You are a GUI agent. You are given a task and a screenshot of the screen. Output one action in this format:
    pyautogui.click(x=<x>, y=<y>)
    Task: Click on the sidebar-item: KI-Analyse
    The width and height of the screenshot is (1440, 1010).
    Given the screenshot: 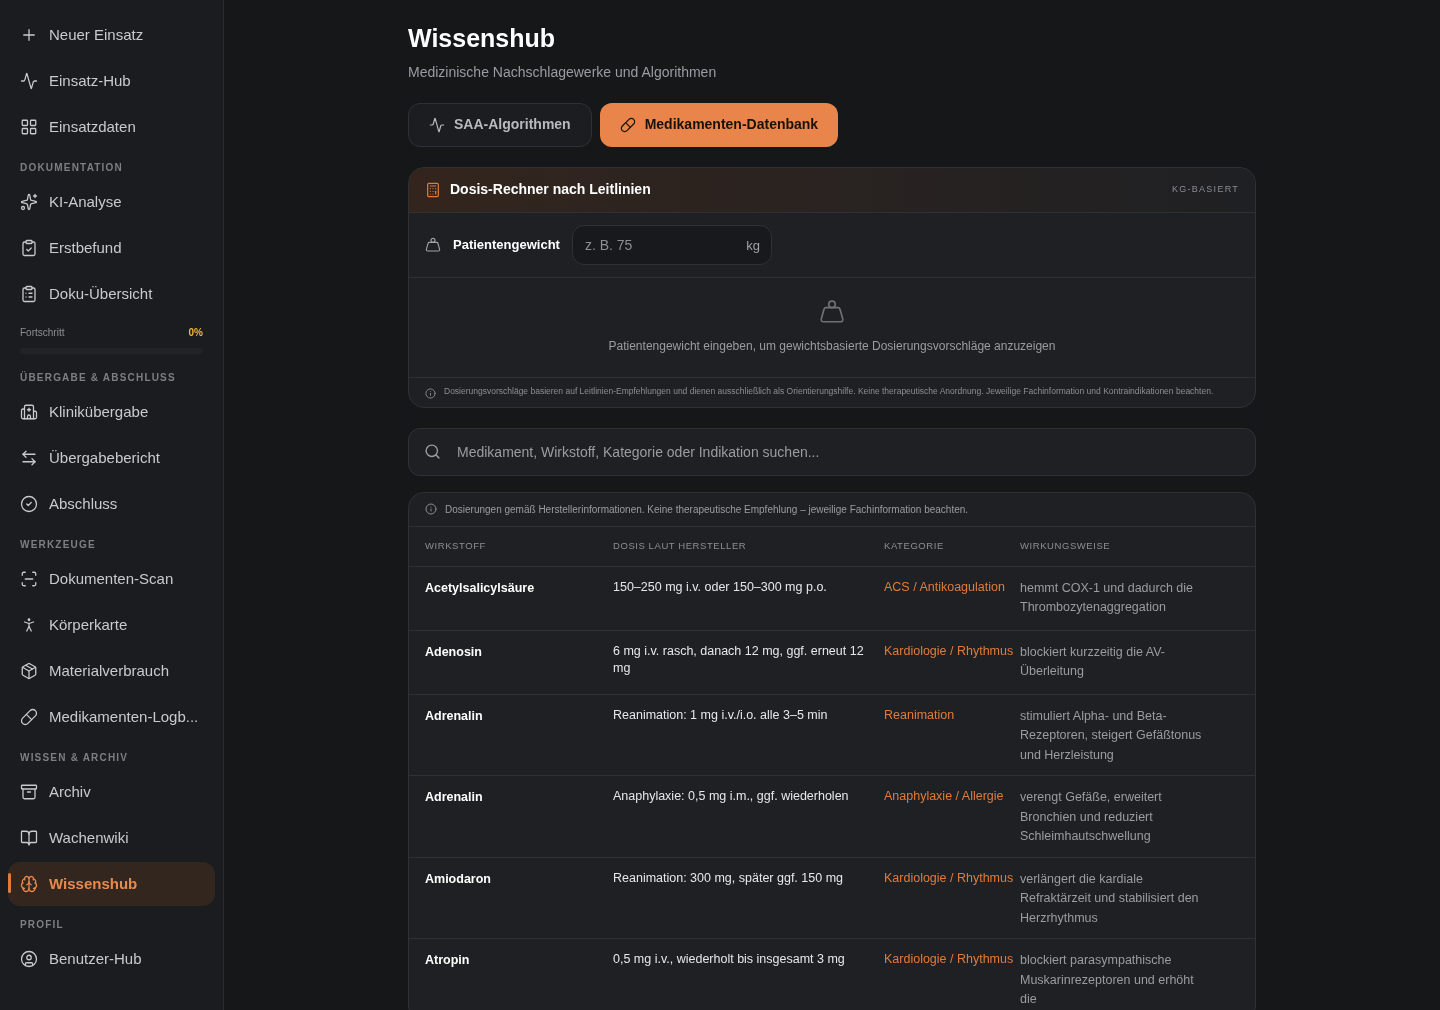 What is the action you would take?
    pyautogui.click(x=111, y=202)
    